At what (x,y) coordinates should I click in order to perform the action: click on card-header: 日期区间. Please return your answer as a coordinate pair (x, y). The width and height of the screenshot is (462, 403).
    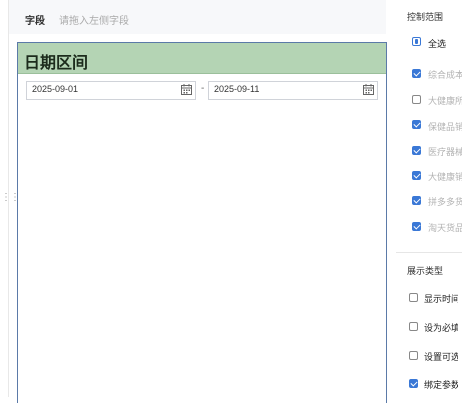
    Looking at the image, I should click on (202, 58).